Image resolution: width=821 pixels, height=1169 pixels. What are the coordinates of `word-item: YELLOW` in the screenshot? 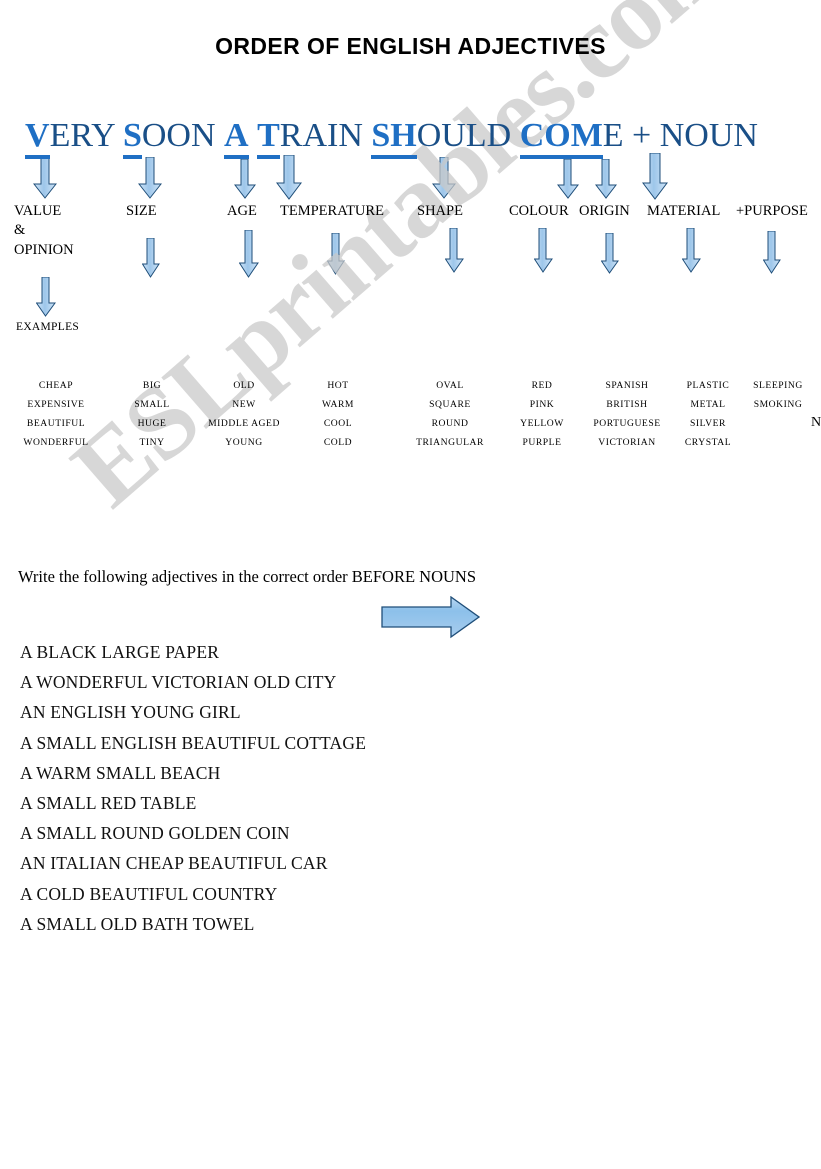 It's located at (542, 423).